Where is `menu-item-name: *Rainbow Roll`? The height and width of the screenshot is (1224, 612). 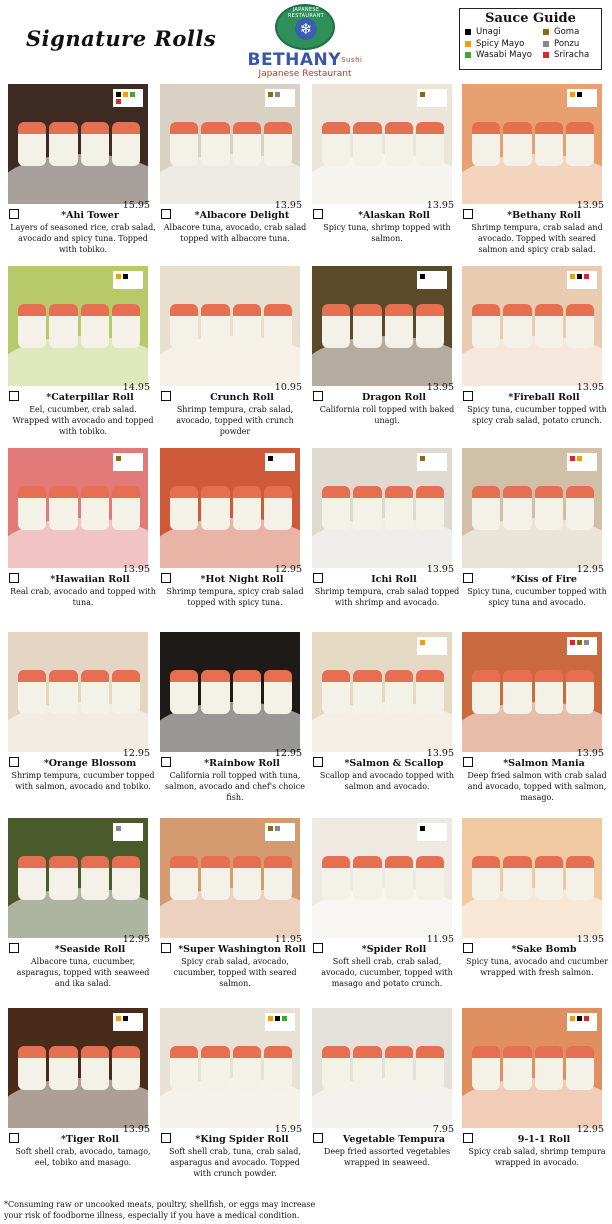 menu-item-name: *Rainbow Roll is located at coordinates (242, 763).